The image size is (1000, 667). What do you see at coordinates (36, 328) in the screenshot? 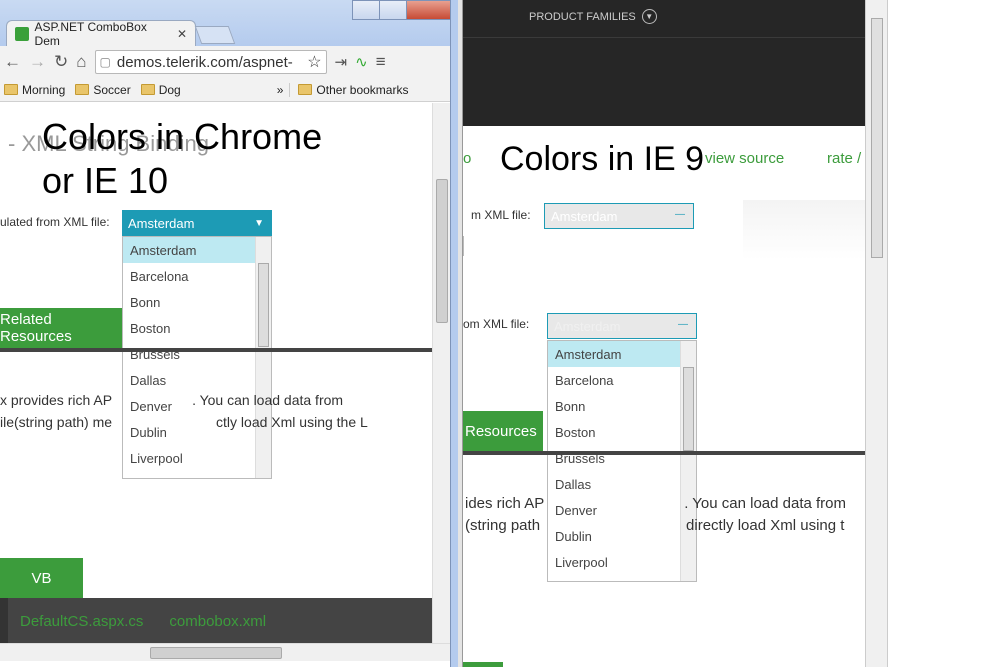
I see `related-resources-label: Related Resources` at bounding box center [36, 328].